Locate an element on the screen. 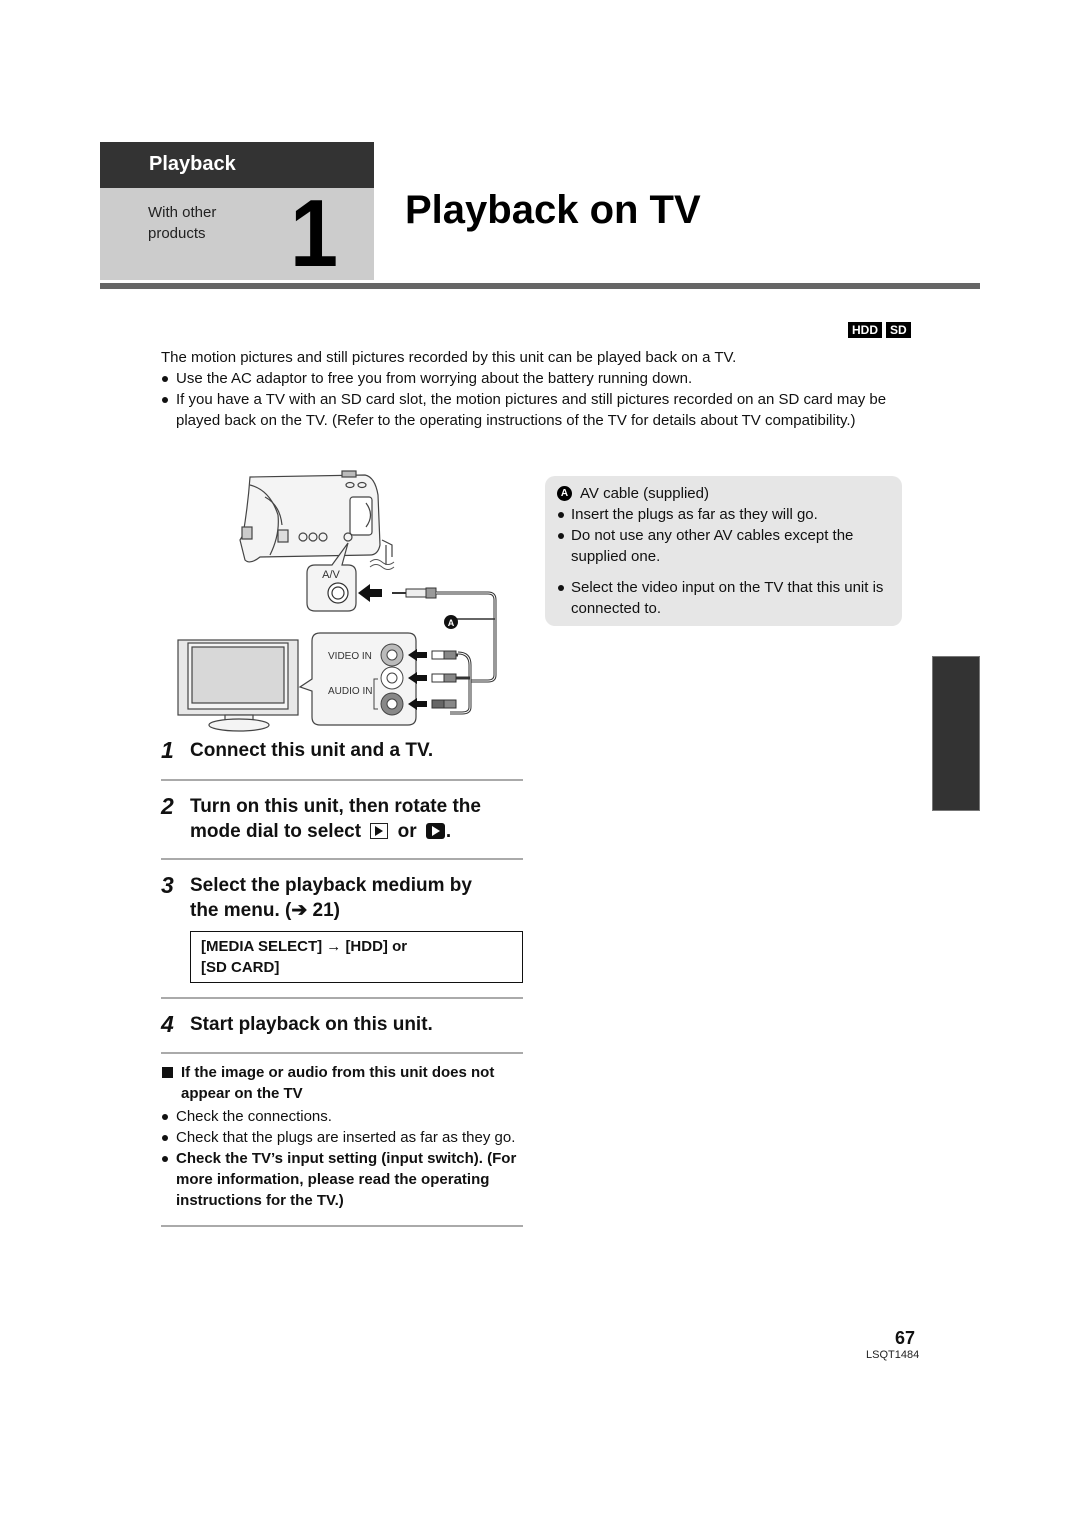 This screenshot has height=1526, width=1080. play-mode-icon is located at coordinates (379, 831).